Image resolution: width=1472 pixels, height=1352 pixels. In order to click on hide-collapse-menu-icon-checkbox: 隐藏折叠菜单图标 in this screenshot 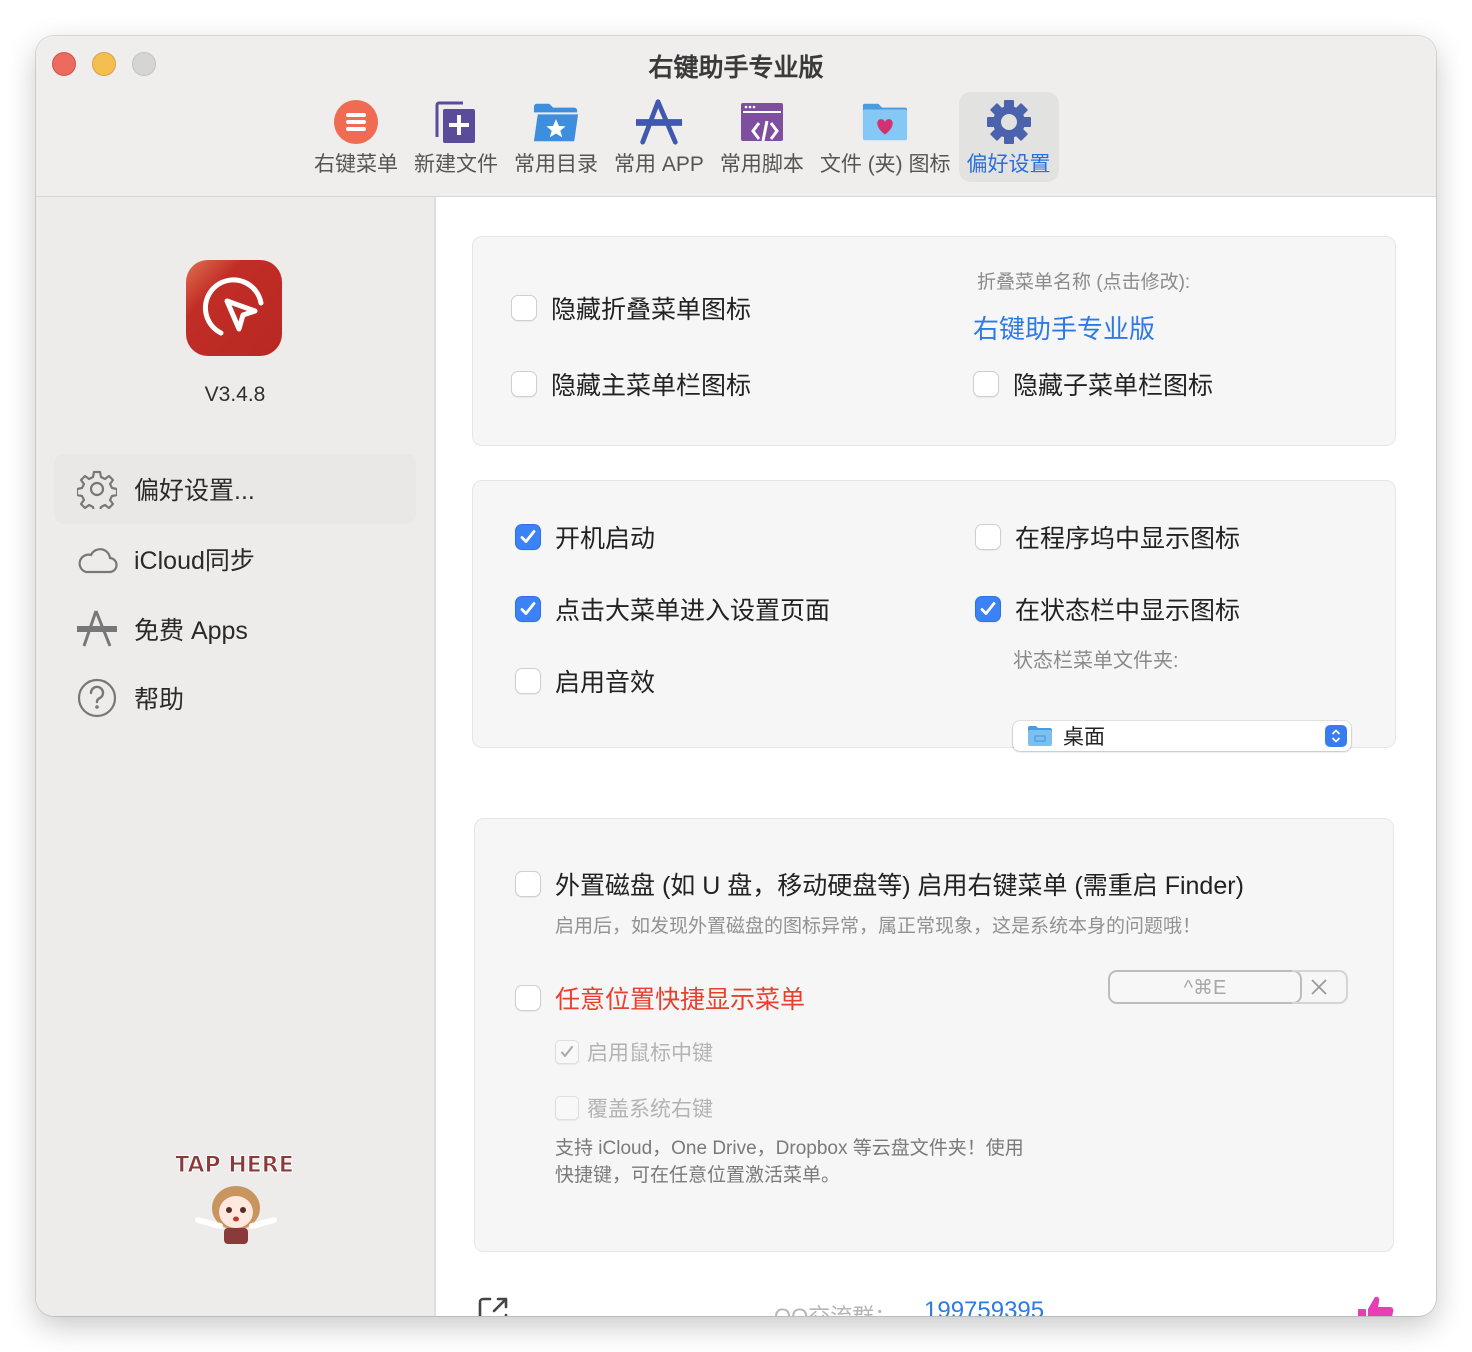, I will do `click(631, 308)`.